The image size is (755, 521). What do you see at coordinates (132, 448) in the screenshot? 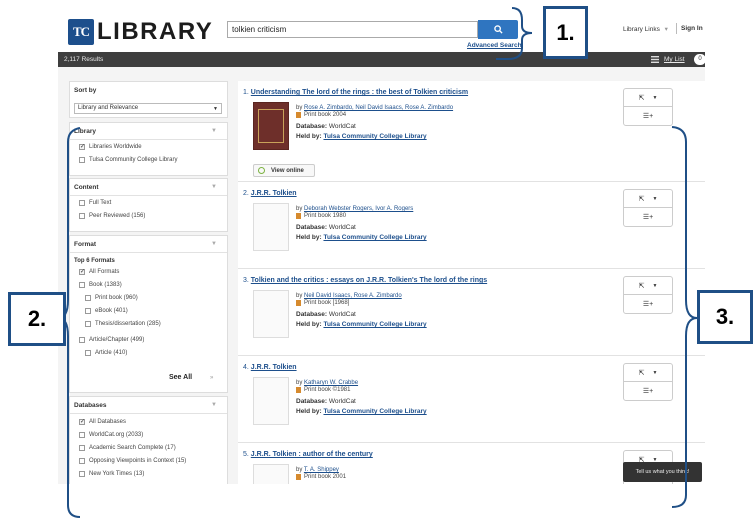
I see `facet-label: Academic Search Complete (17)` at bounding box center [132, 448].